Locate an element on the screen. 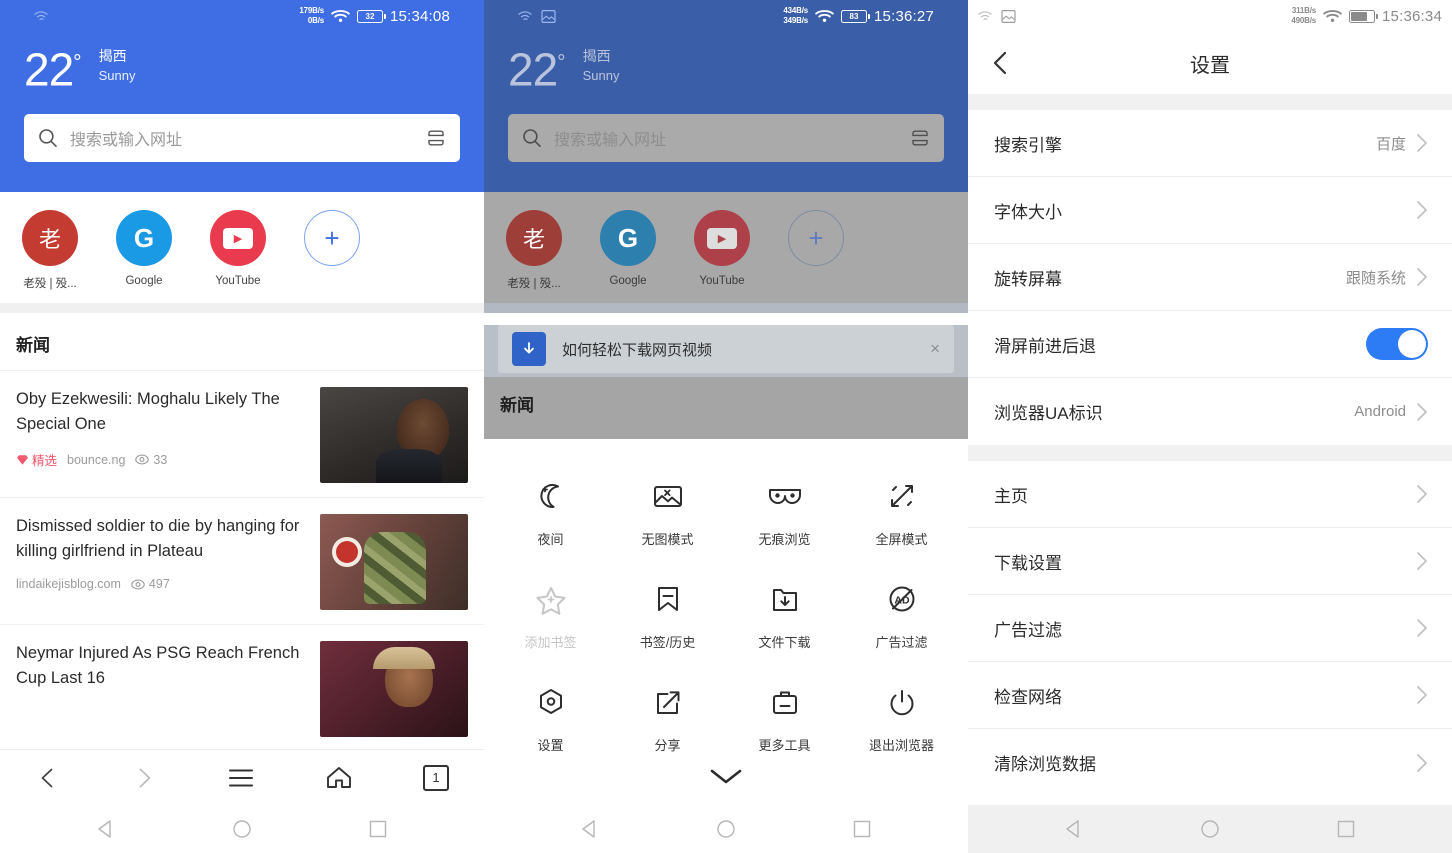 The width and height of the screenshot is (1452, 853). setting-row-rotate-screen: 旋转屏幕 跟随系统 is located at coordinates (1210, 277).